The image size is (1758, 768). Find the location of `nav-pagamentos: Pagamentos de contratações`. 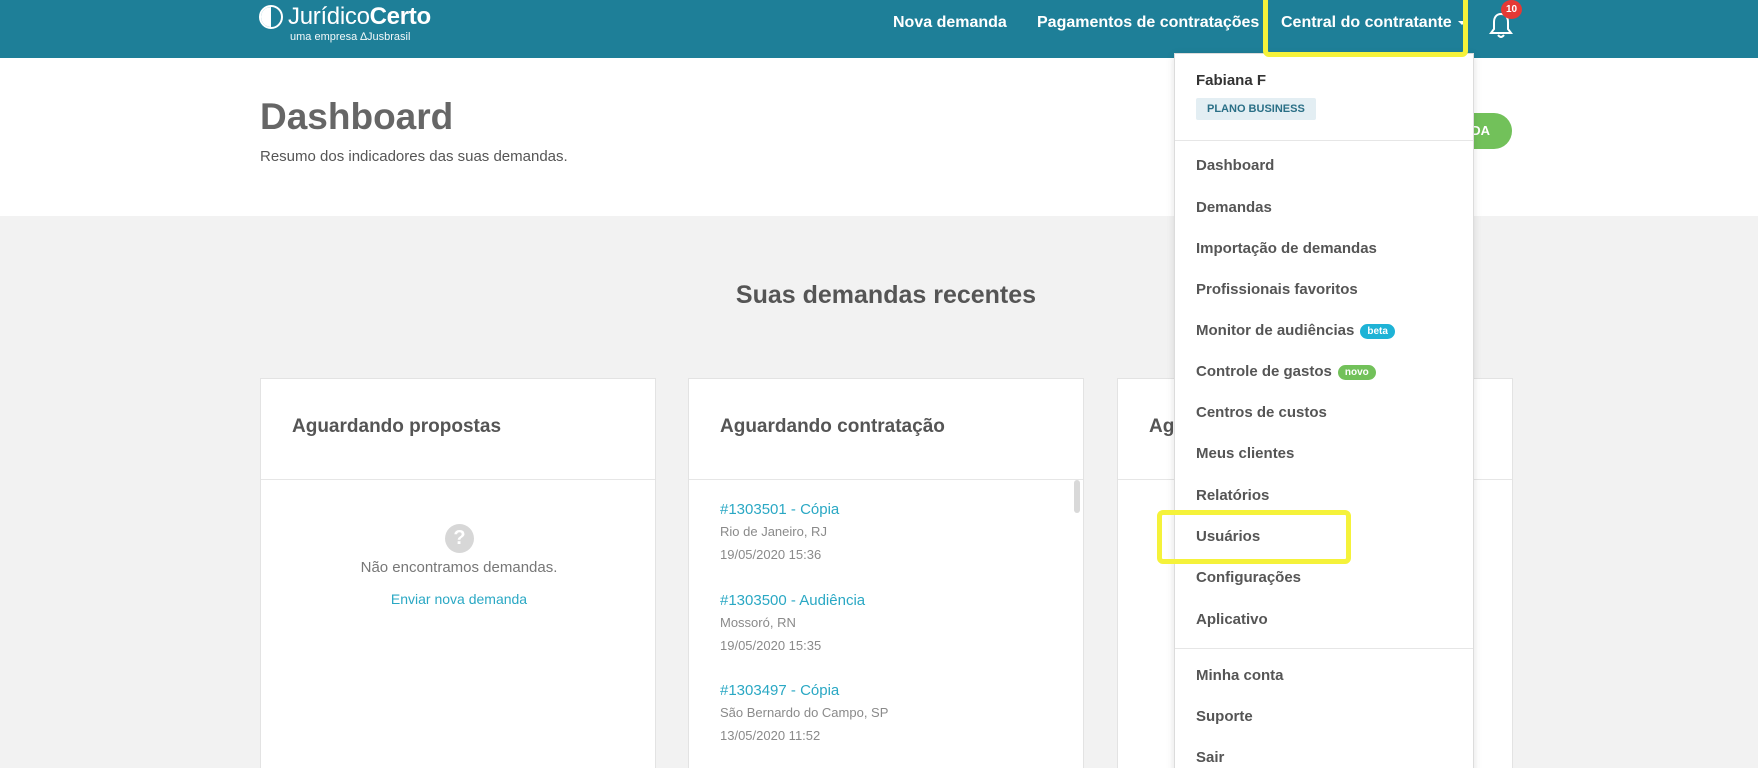

nav-pagamentos: Pagamentos de contratações is located at coordinates (1148, 23).